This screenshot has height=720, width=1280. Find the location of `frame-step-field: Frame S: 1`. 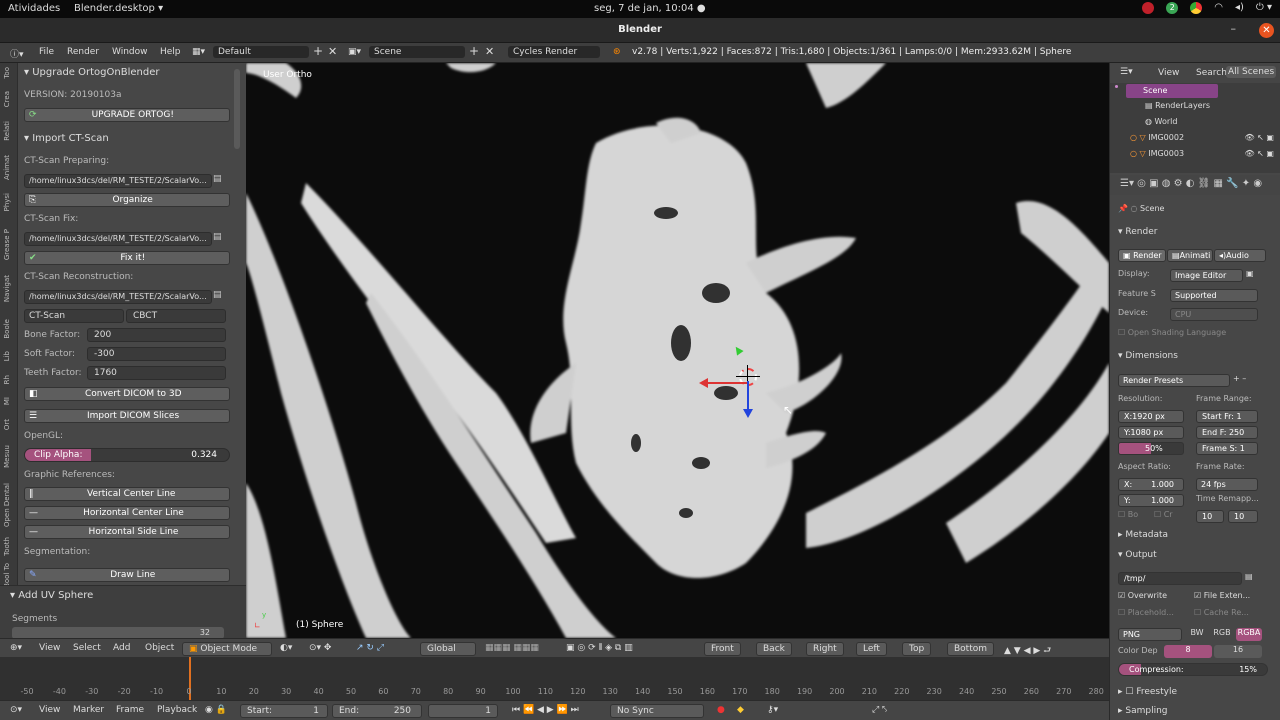

frame-step-field: Frame S: 1 is located at coordinates (1227, 448).